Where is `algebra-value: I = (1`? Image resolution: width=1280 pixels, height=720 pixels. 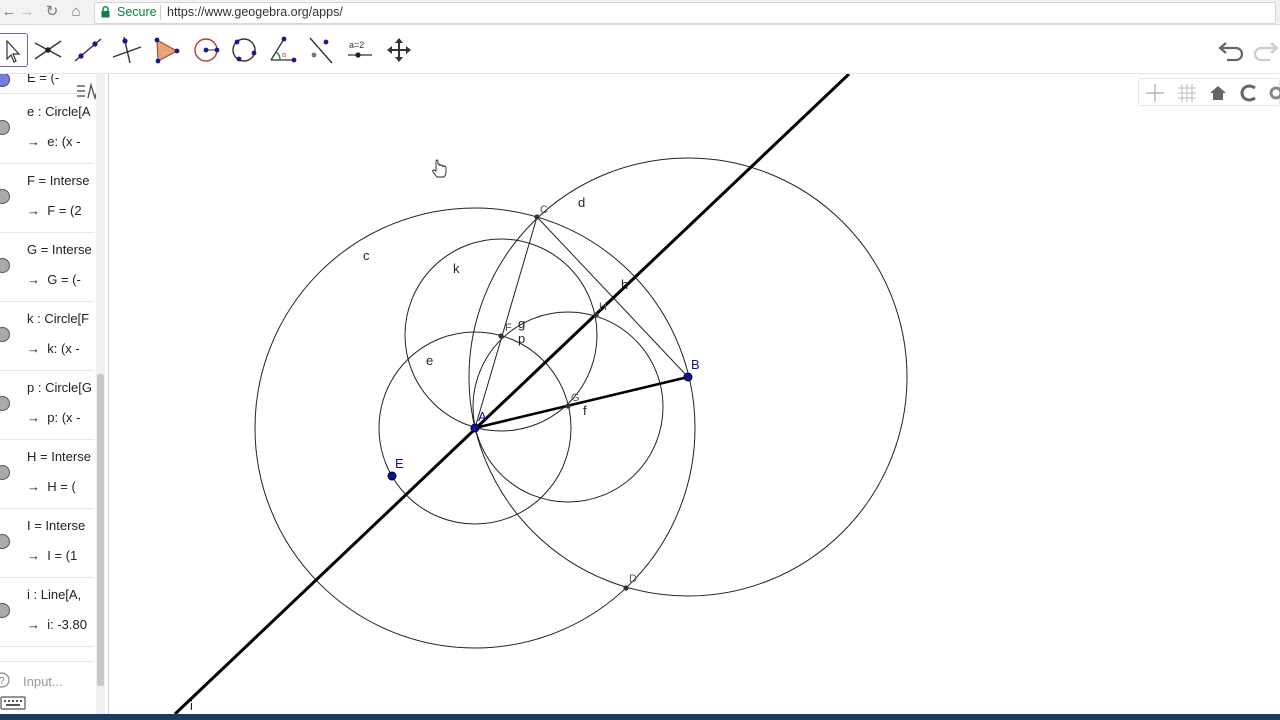
algebra-value: I = (1 is located at coordinates (62, 555).